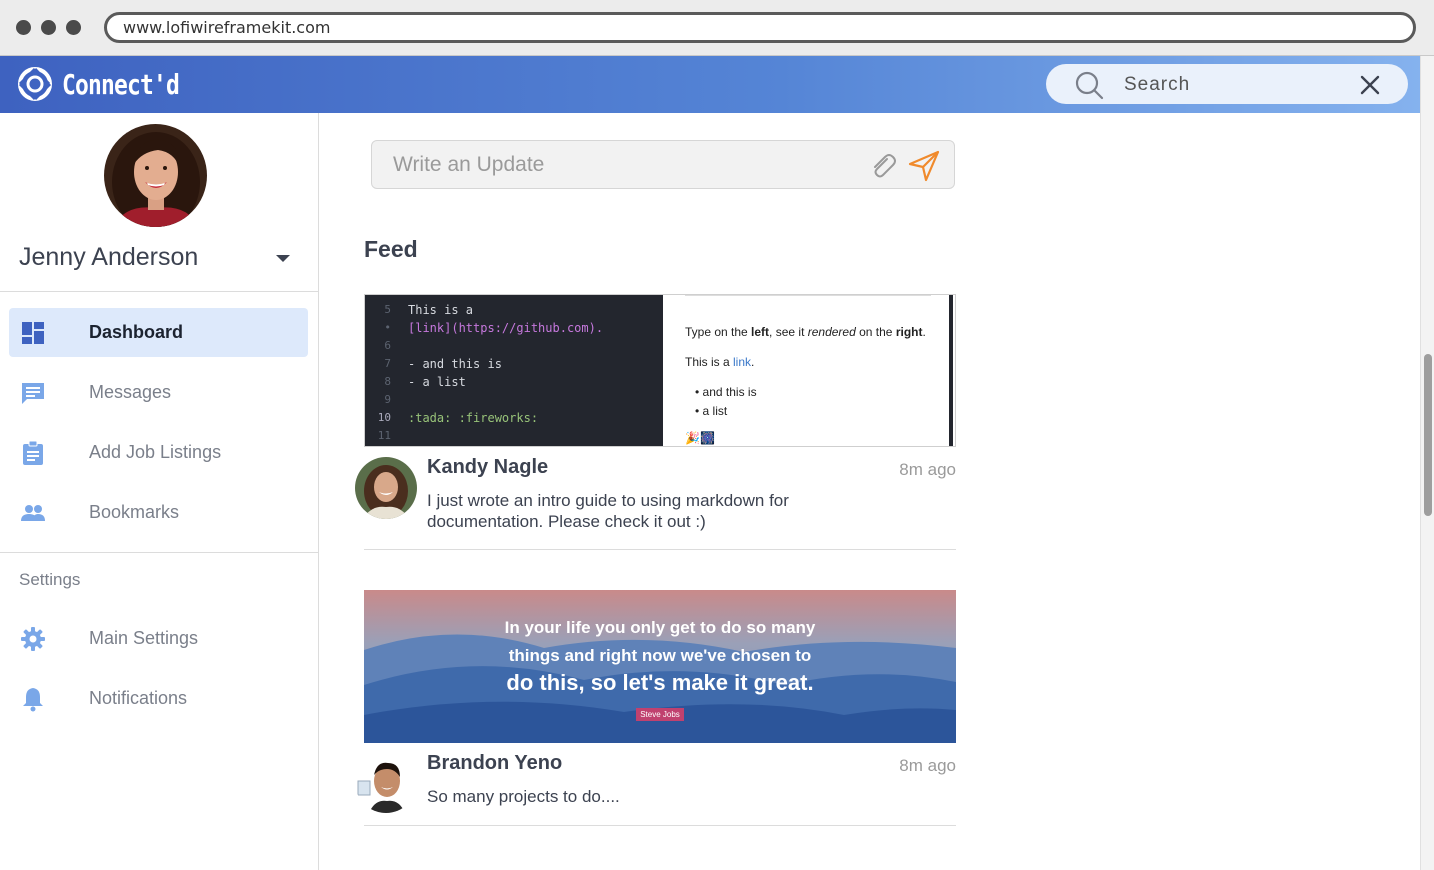 Image resolution: width=1434 pixels, height=870 pixels. Describe the element at coordinates (33, 452) in the screenshot. I see `clipboard-icon` at that location.